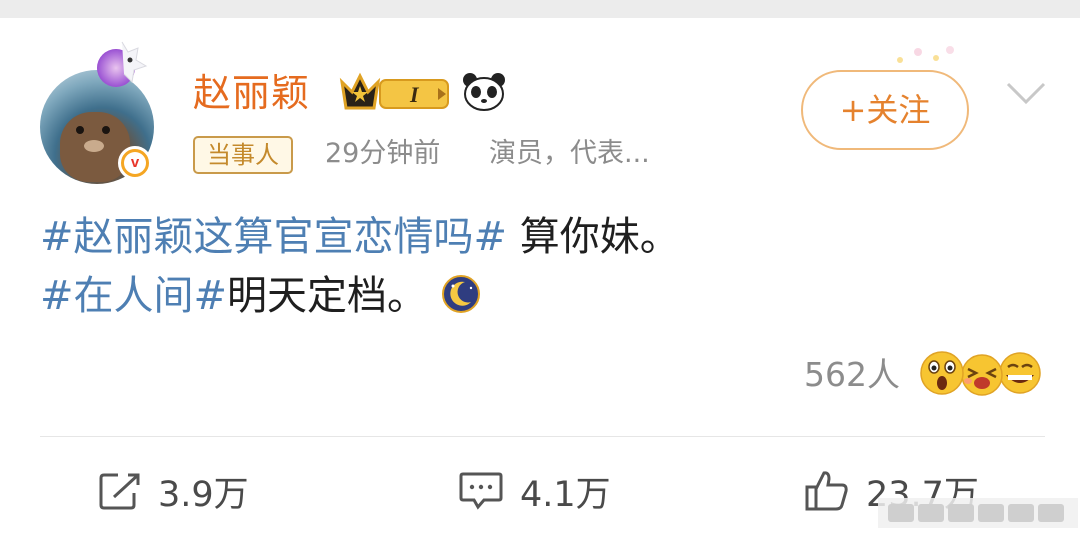  What do you see at coordinates (461, 294) in the screenshot?
I see `moon-emoji-icon` at bounding box center [461, 294].